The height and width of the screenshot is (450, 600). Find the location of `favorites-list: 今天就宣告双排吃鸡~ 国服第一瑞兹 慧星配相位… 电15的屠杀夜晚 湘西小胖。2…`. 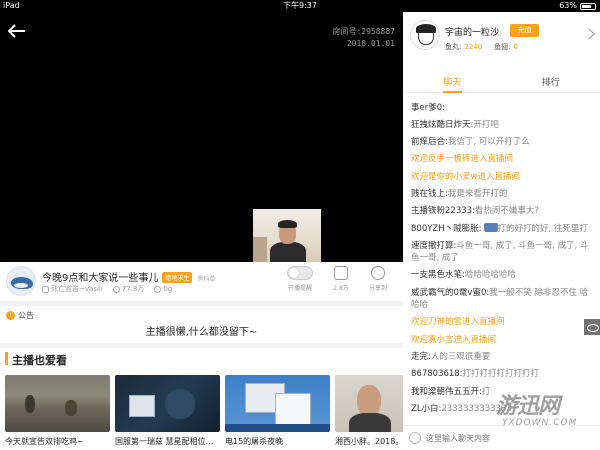

favorites-list: 今天就宣告双排吃鸡~ 国服第一瑞兹 慧星配相位… 电15的屠杀夜晚 湘西小胖。2… is located at coordinates (205, 412).